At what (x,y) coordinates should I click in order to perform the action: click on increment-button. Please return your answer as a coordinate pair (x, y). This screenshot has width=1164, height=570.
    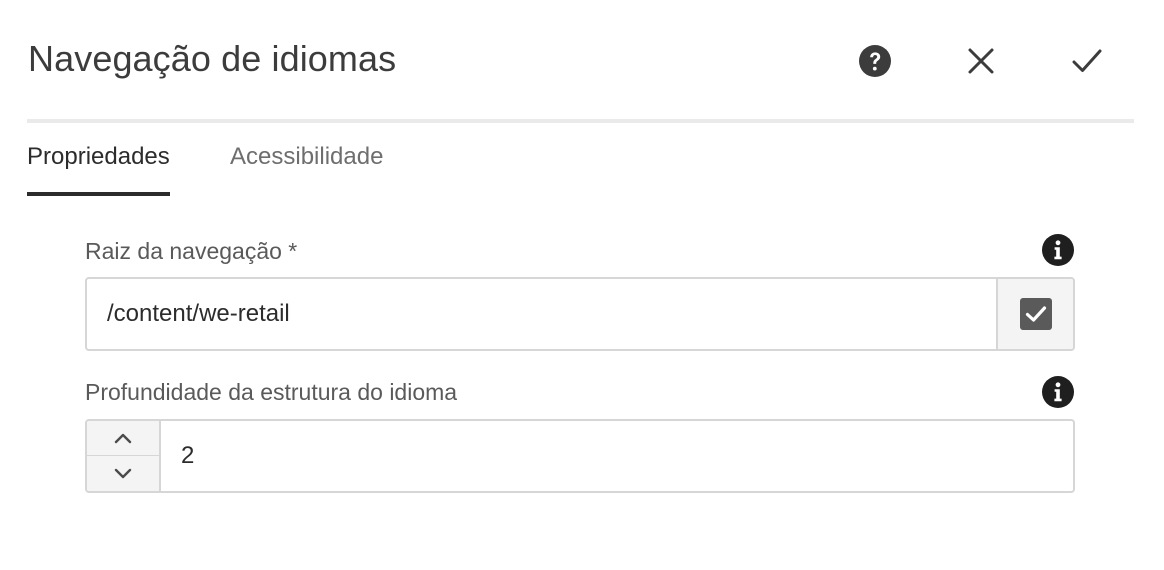
    Looking at the image, I should click on (123, 438).